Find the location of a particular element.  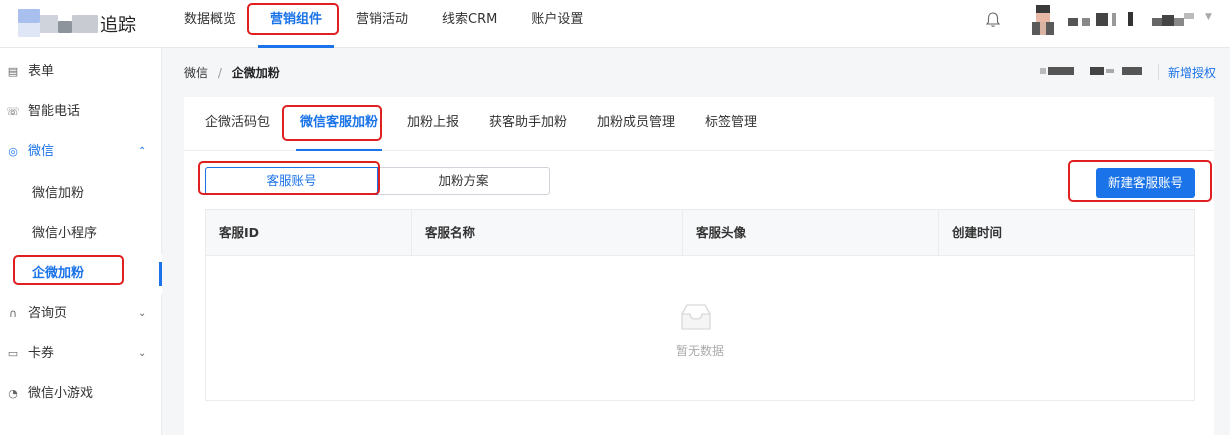

account-name-mask is located at coordinates (1091, 71).